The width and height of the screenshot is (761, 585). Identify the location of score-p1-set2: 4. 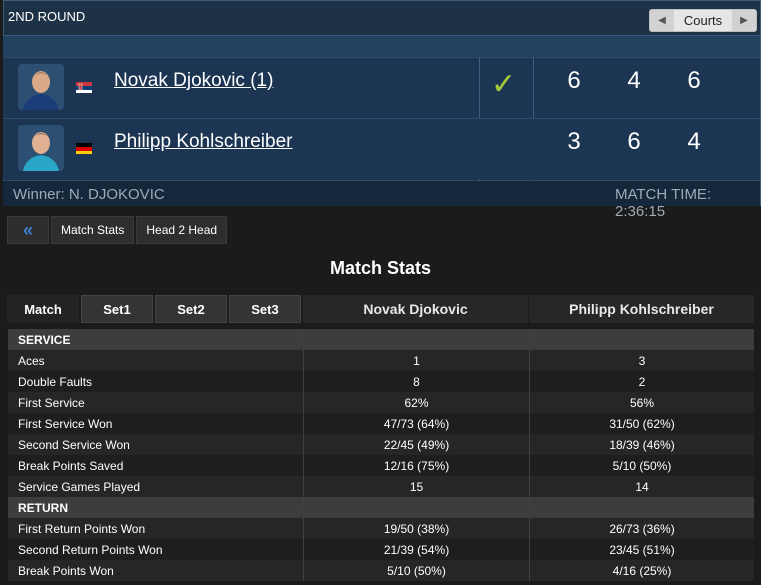
(634, 80).